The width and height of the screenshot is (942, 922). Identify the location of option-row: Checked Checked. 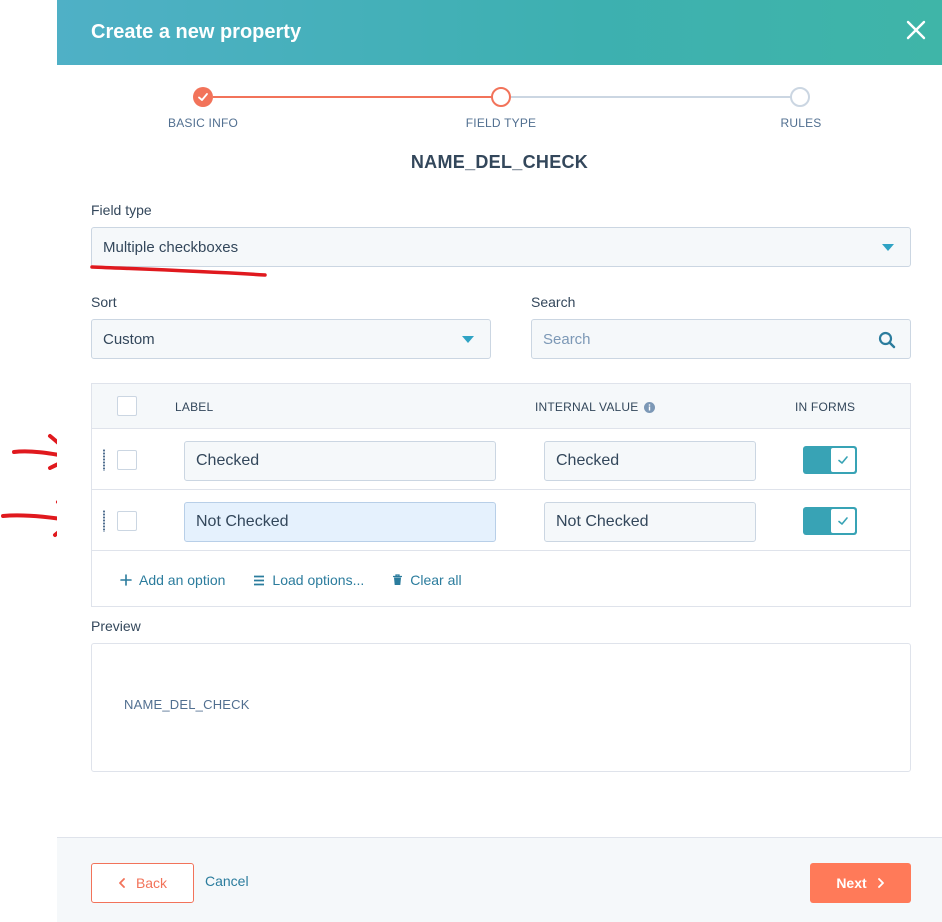
(501, 459).